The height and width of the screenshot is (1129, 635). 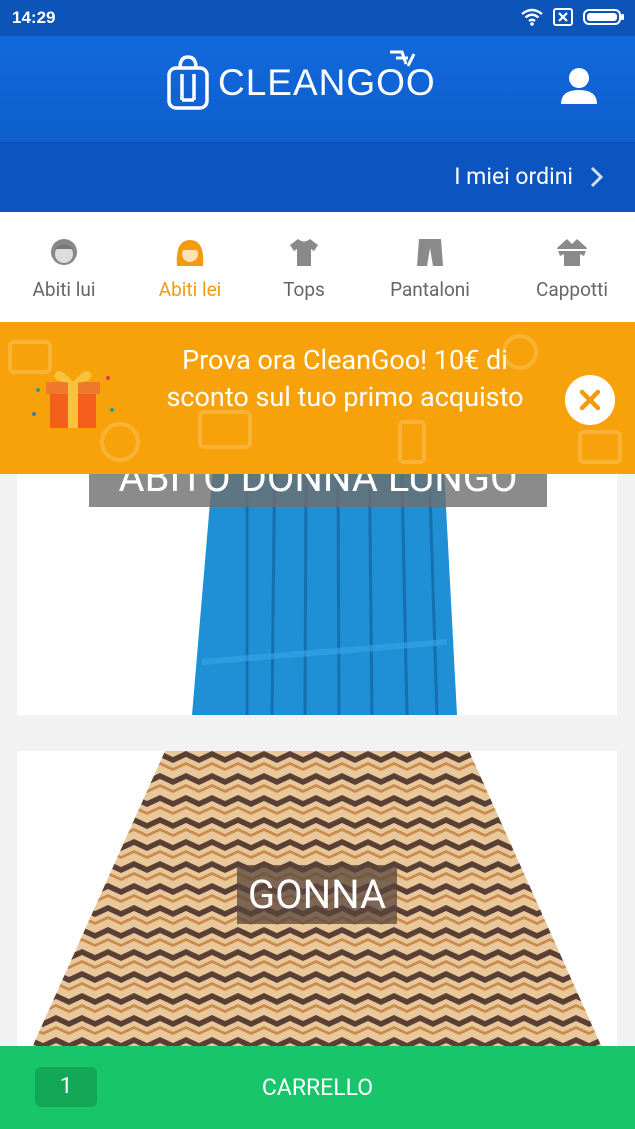 I want to click on chevron-right-icon, so click(x=596, y=176).